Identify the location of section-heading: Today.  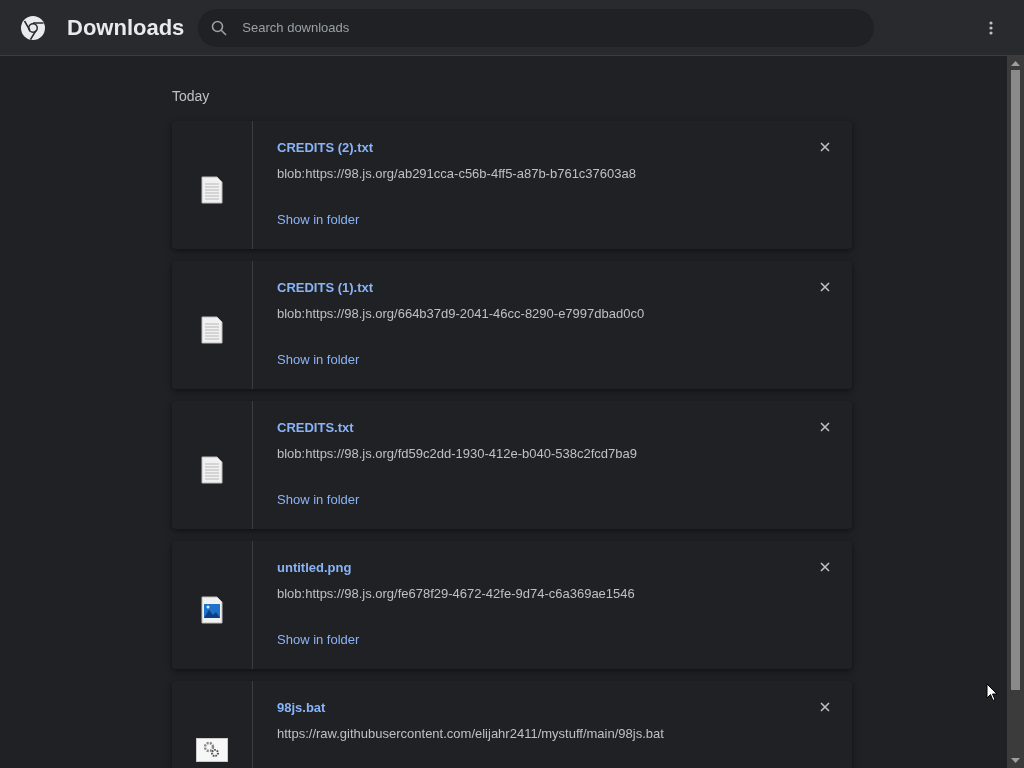
(191, 96).